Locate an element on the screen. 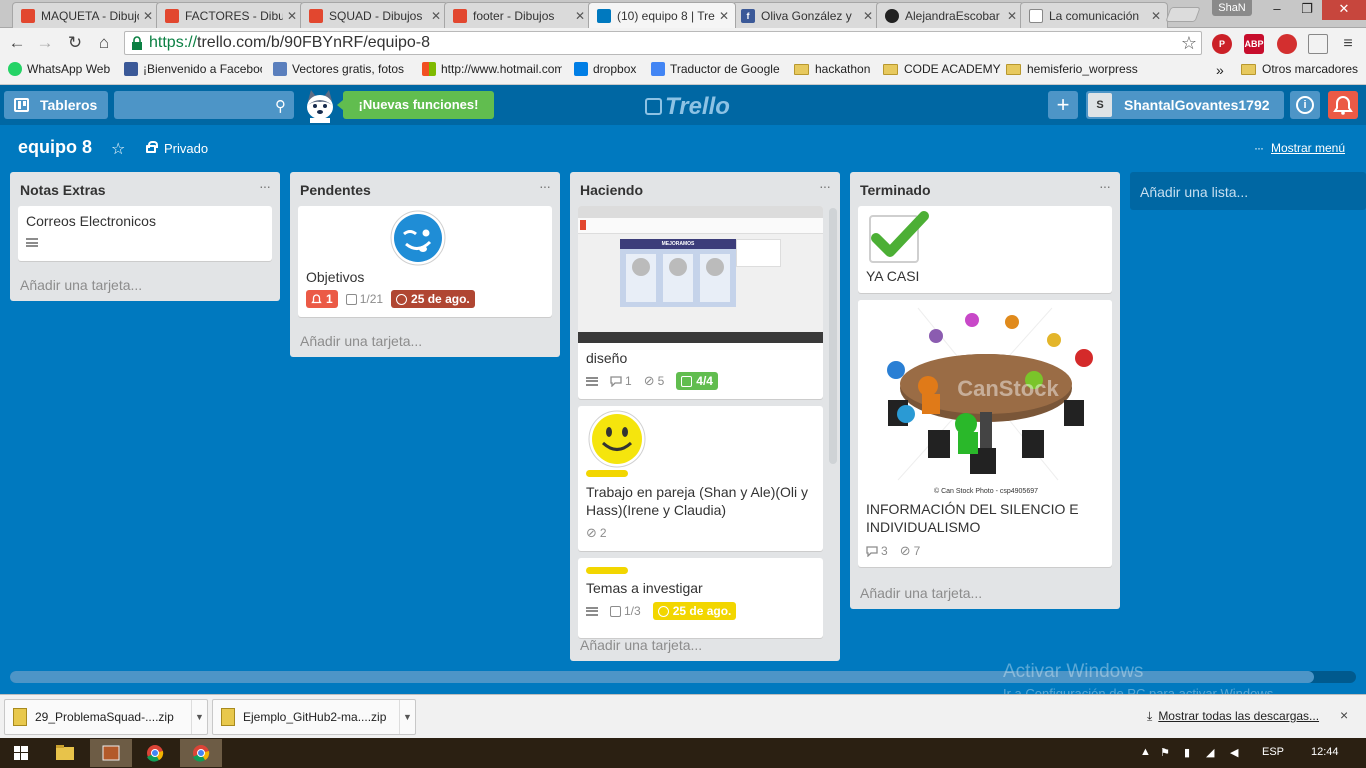  clock: 12:44 is located at coordinates (1325, 752).